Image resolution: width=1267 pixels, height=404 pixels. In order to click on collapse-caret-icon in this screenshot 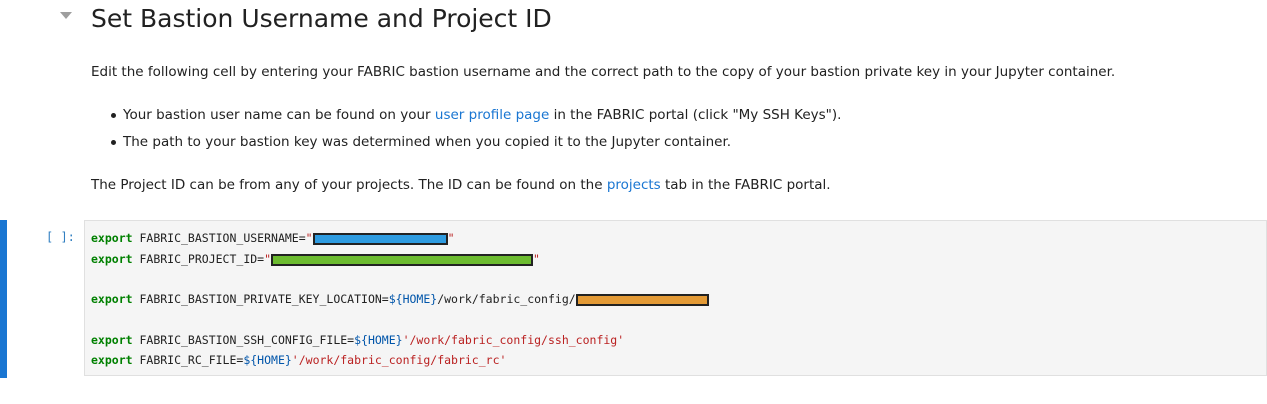, I will do `click(66, 15)`.